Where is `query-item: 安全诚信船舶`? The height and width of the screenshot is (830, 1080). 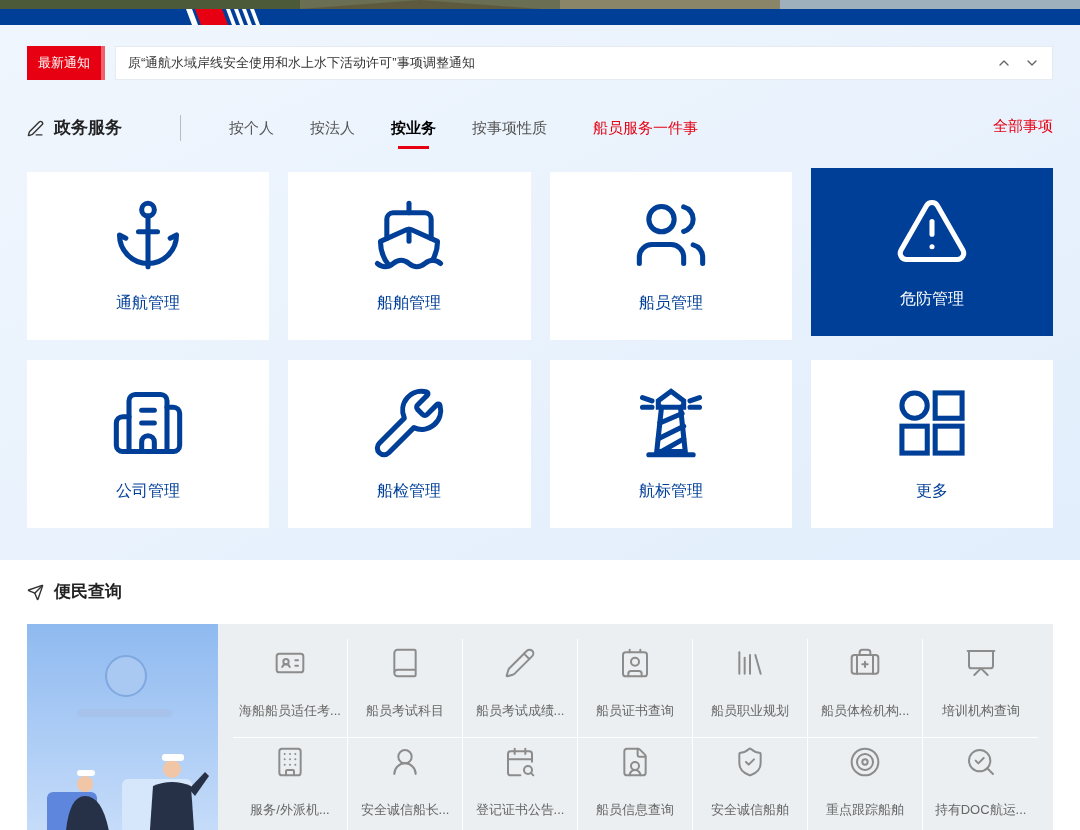 query-item: 安全诚信船舶 is located at coordinates (750, 784).